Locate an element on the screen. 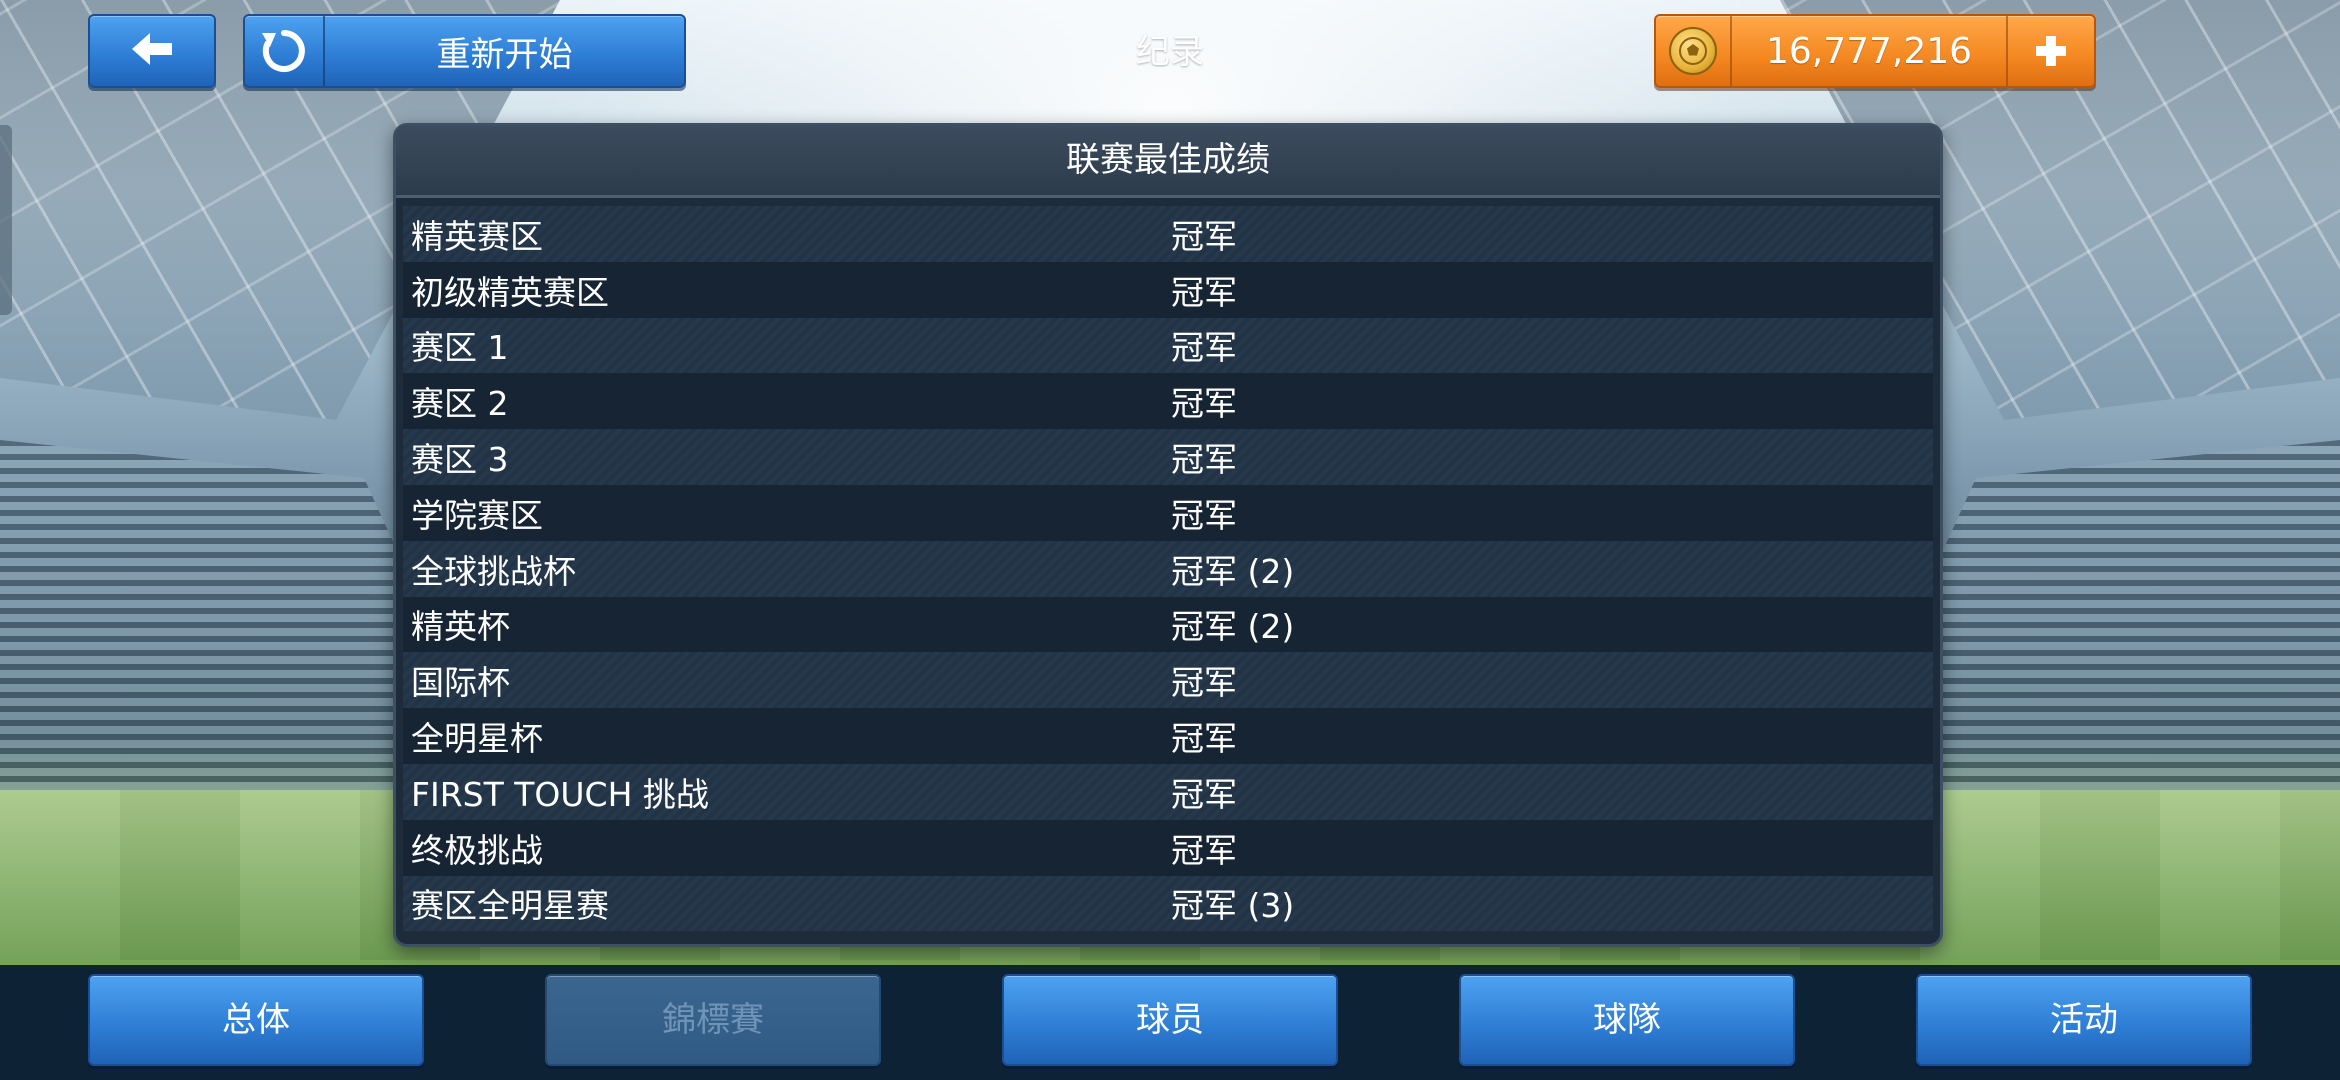 The image size is (2340, 1080). record-name: 赛区全明星赛 is located at coordinates (510, 906).